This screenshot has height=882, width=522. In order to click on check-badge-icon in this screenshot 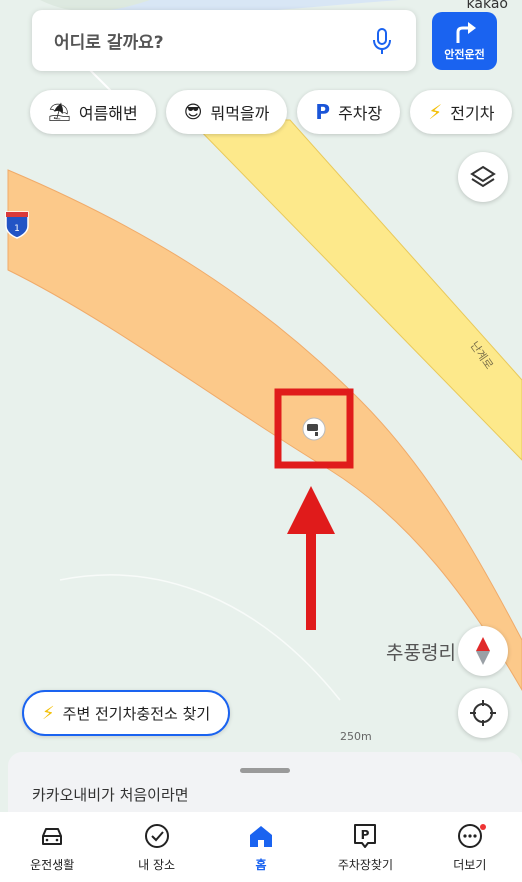, I will do `click(156, 835)`.